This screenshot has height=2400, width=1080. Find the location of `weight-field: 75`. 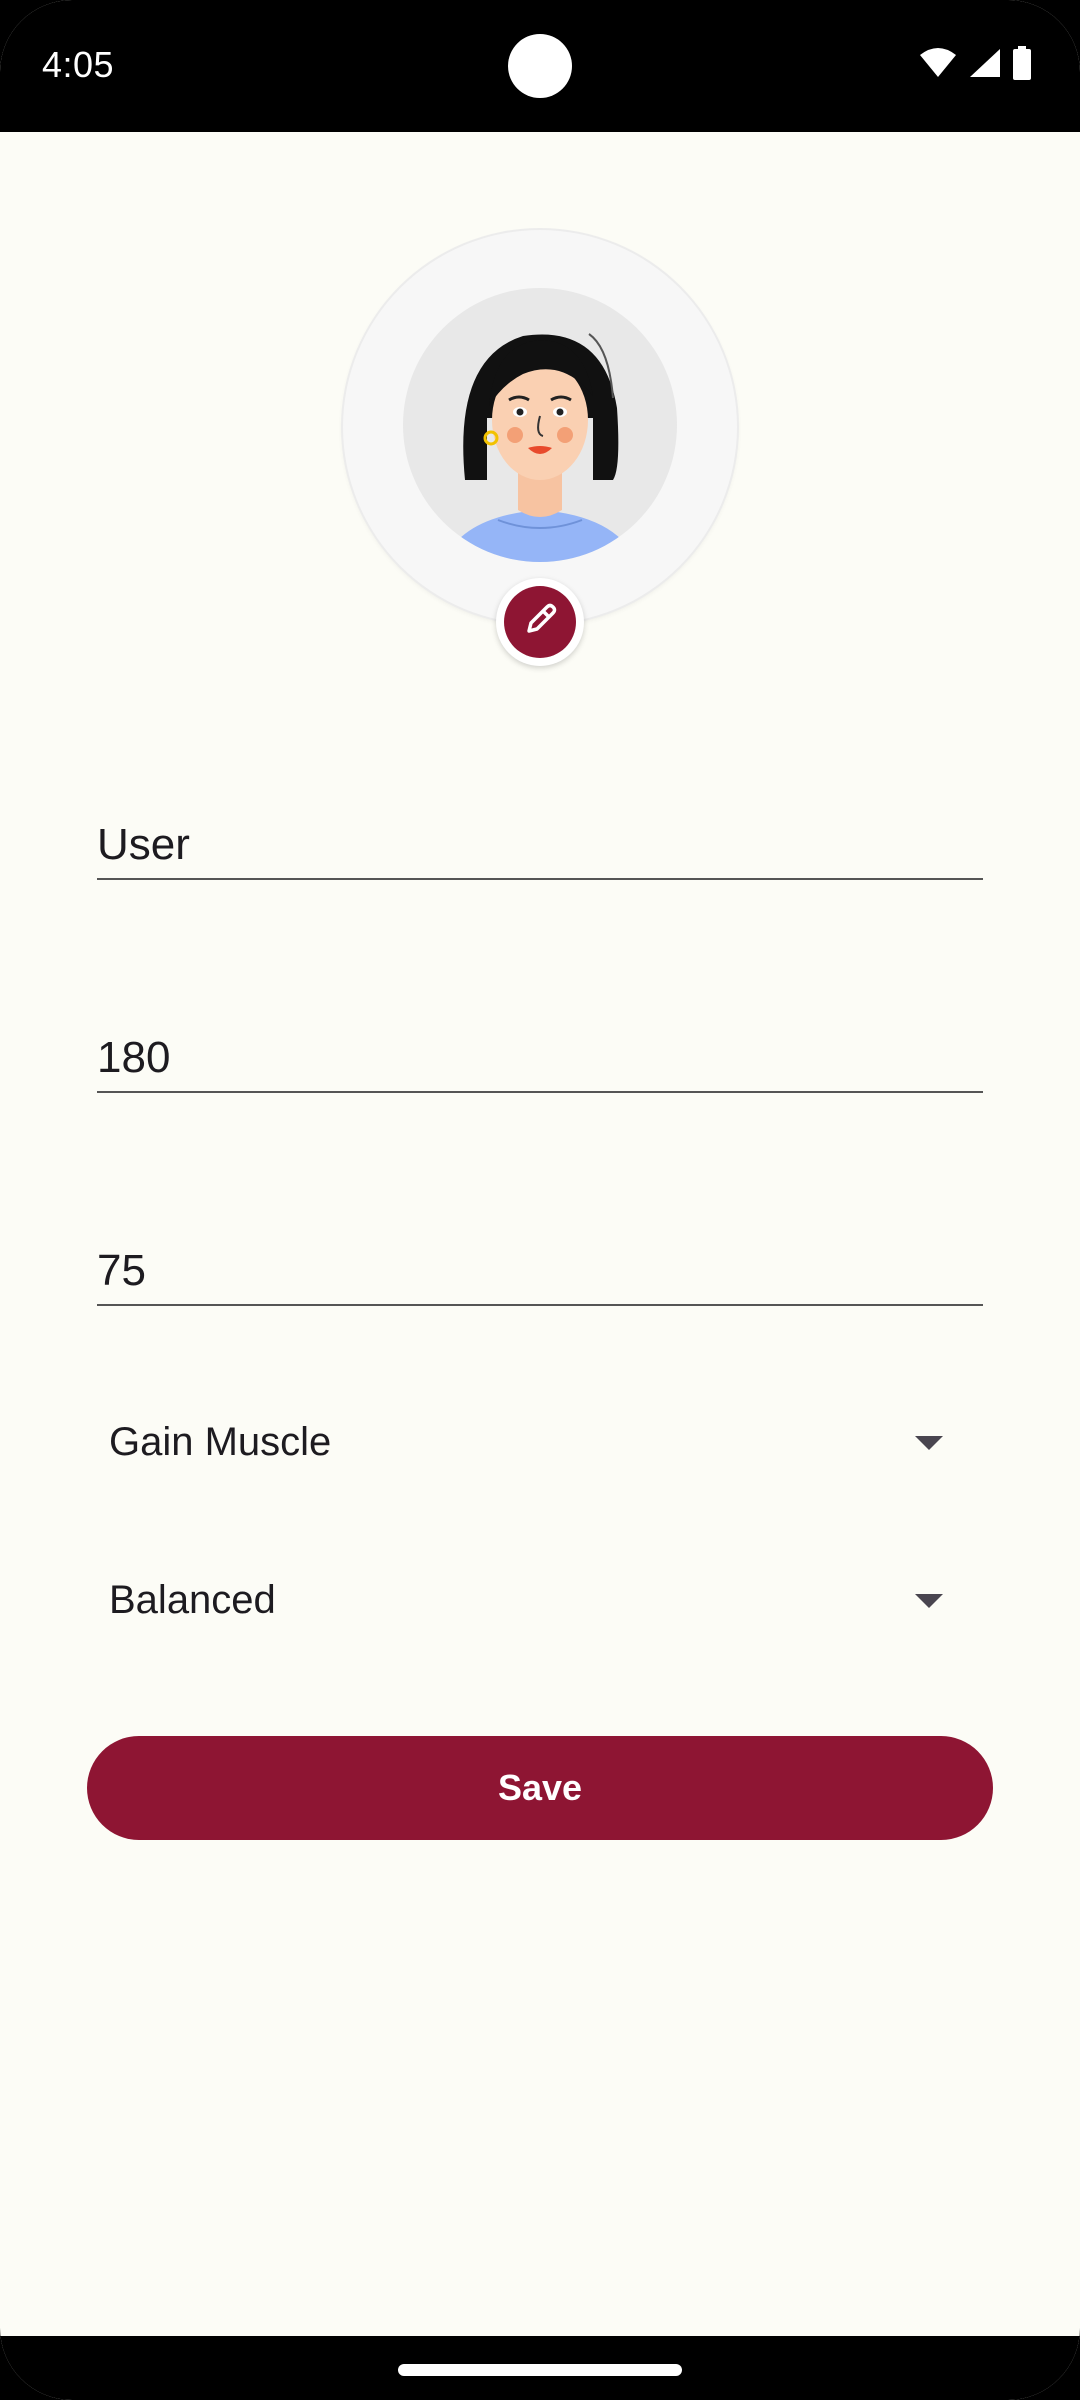

weight-field: 75 is located at coordinates (540, 1270).